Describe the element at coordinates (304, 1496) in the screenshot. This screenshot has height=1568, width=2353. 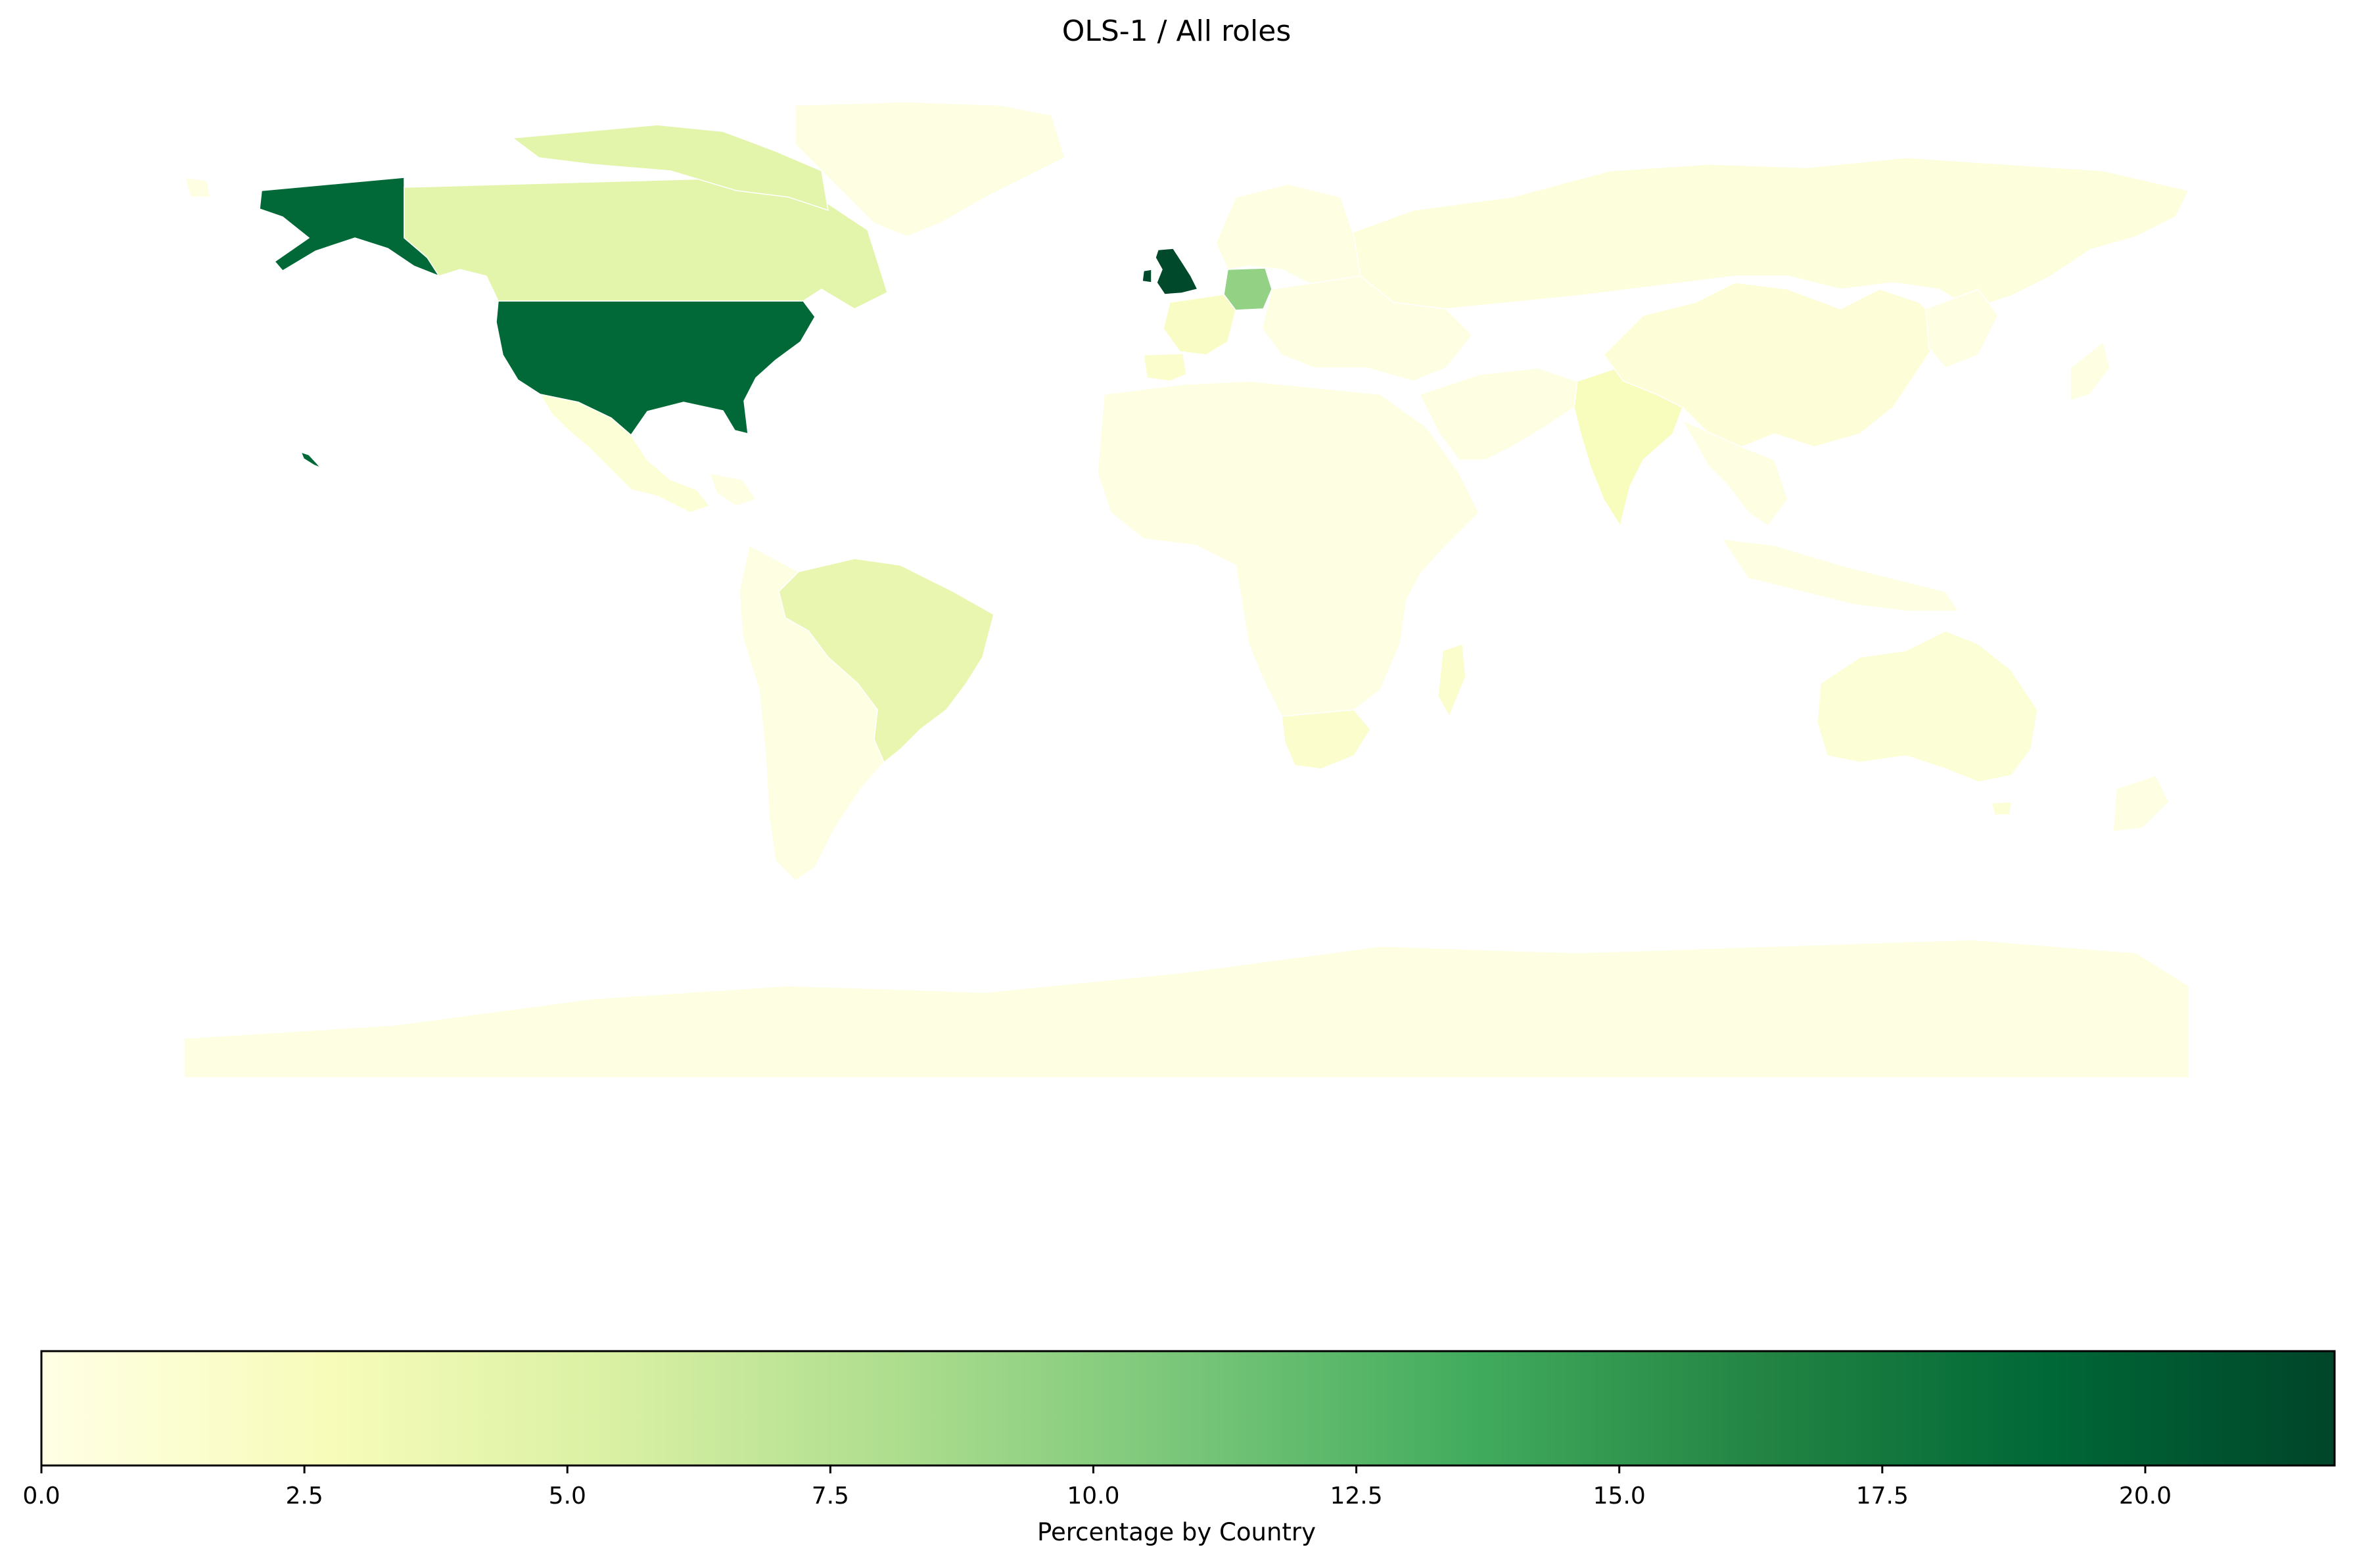
I see `colorbar-tick-label: 2.5` at that location.